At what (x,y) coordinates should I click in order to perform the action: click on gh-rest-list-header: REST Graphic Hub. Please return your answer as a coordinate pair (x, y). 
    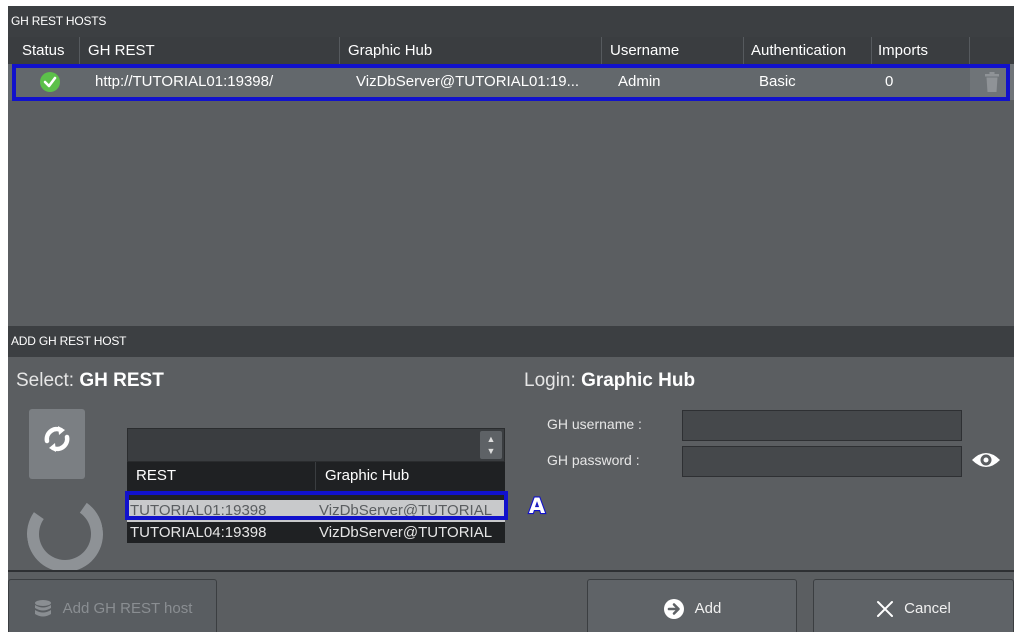
    Looking at the image, I should click on (316, 476).